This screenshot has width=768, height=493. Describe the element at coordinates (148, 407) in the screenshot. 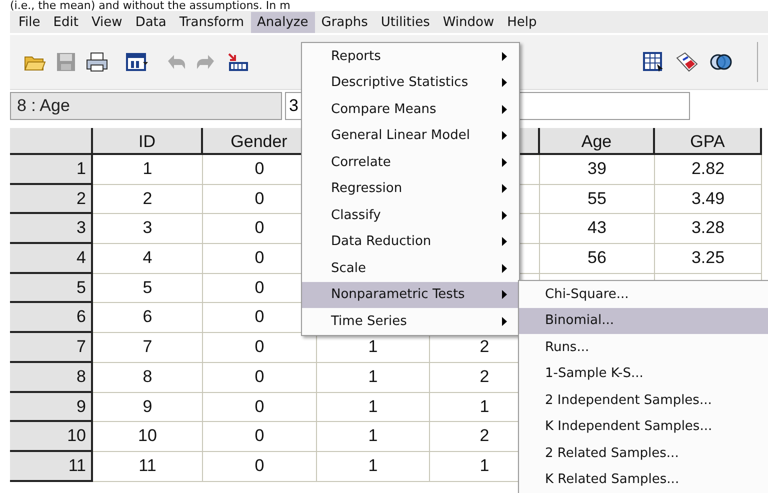

I see `table-cell: 9` at that location.